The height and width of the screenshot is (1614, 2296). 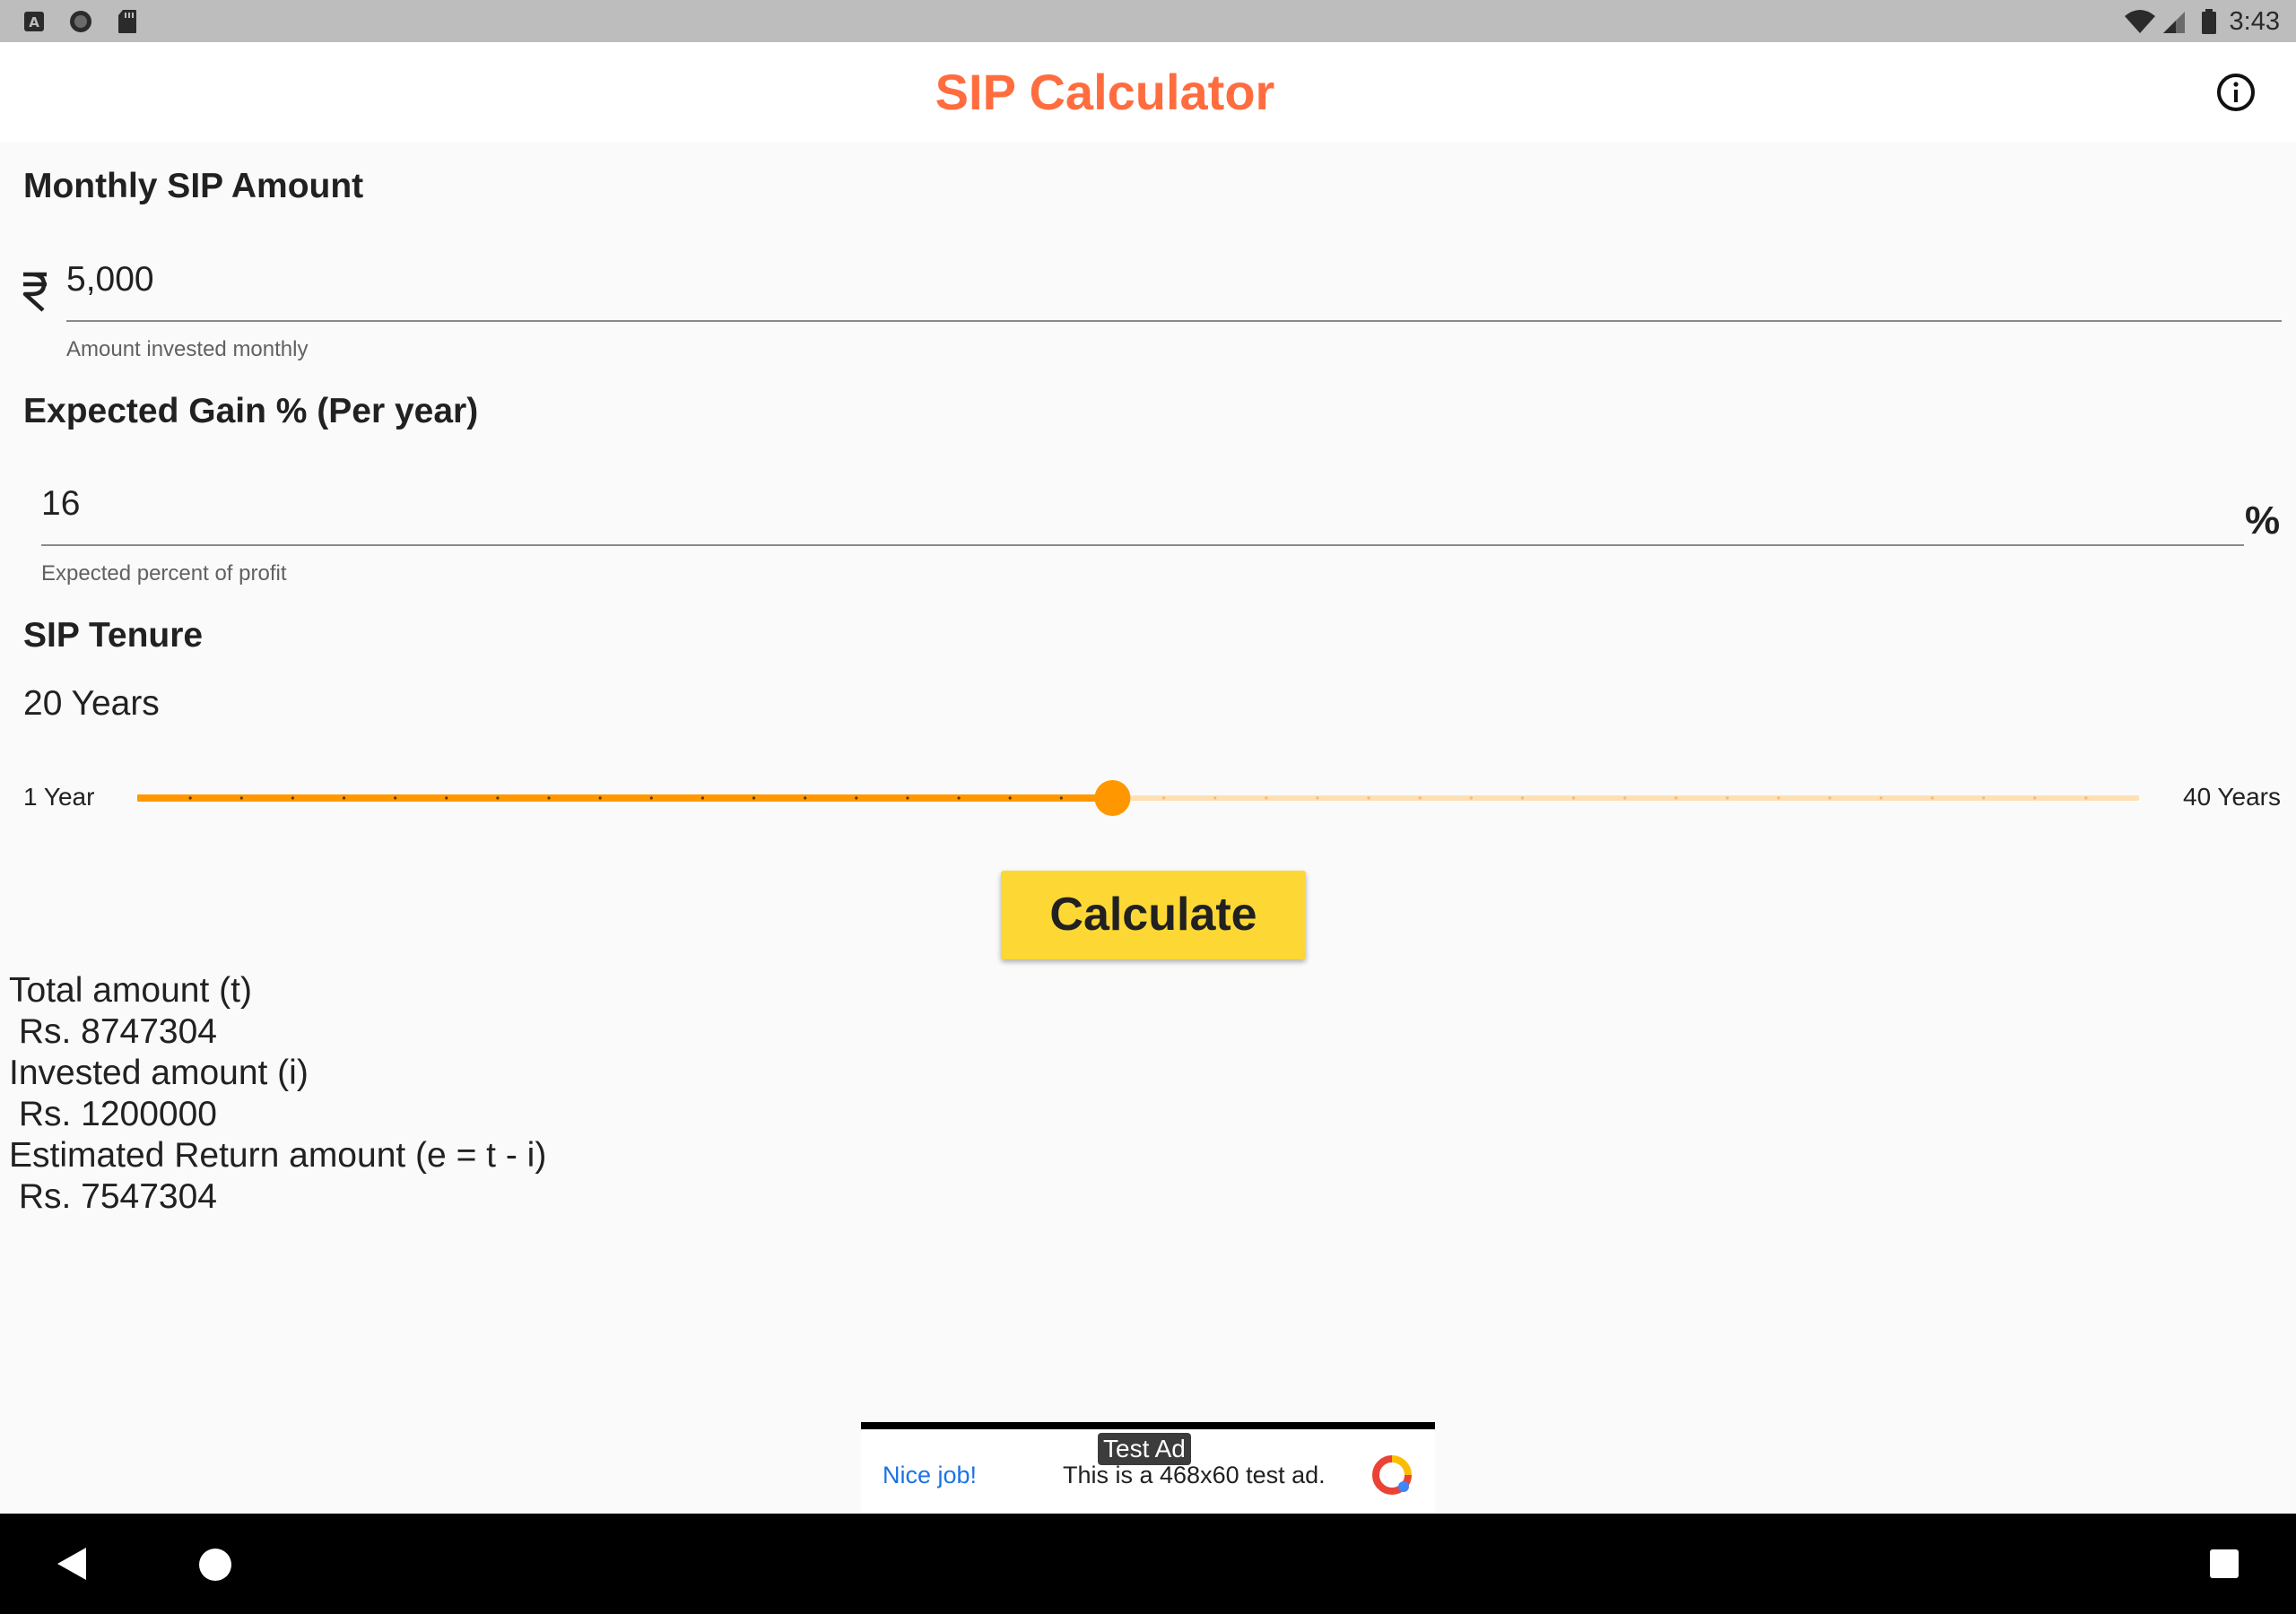 I want to click on percent-suffix: %, so click(x=2263, y=520).